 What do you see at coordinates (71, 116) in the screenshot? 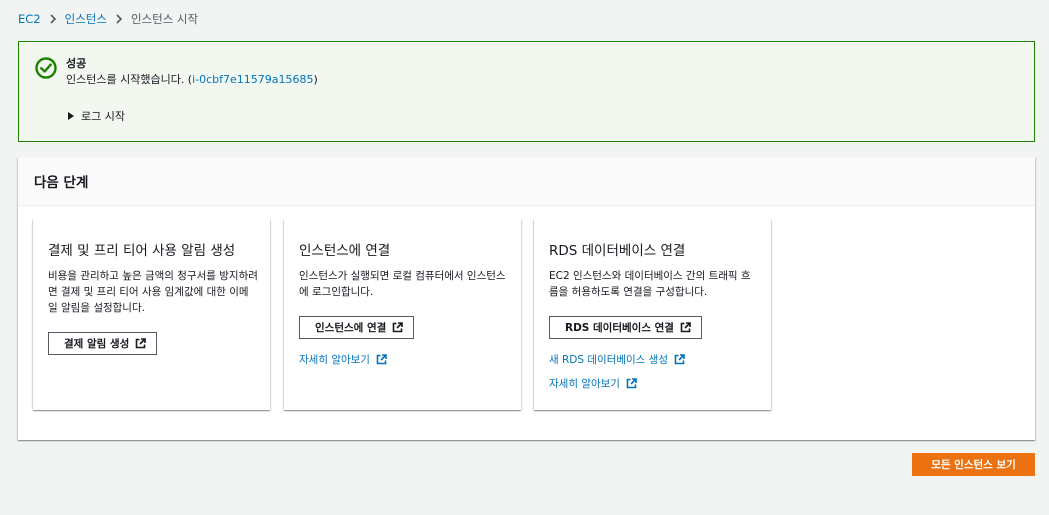
I see `caret-right-icon` at bounding box center [71, 116].